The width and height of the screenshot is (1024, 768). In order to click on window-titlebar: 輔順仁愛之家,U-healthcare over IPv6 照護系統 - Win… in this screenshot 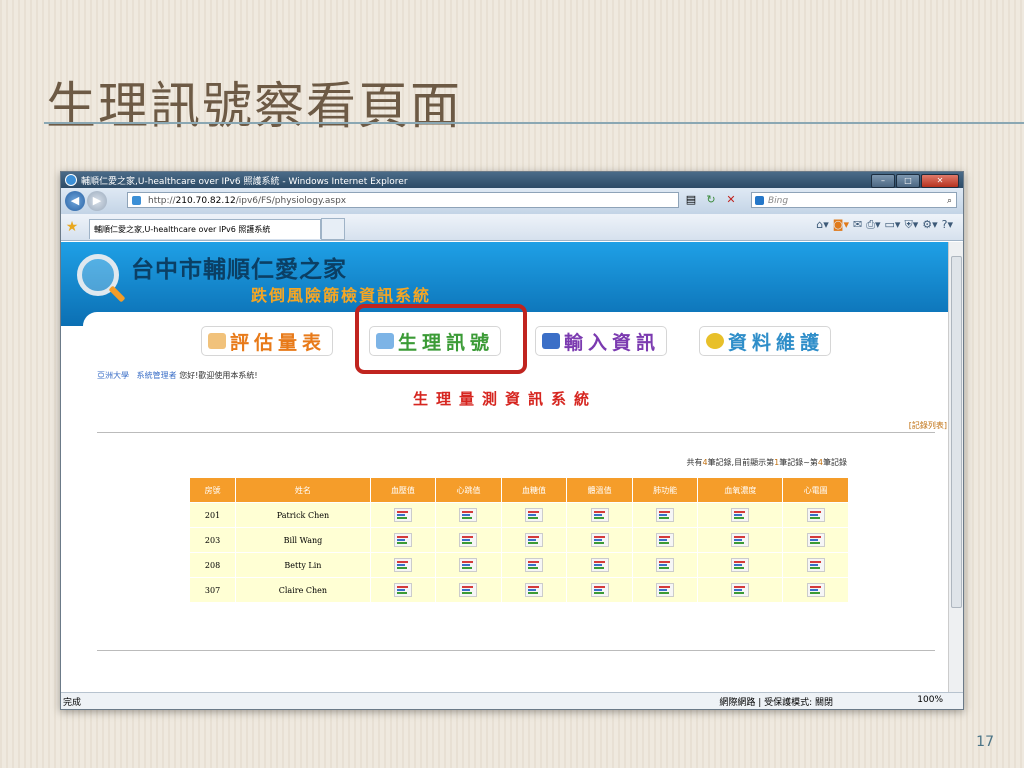, I will do `click(512, 180)`.